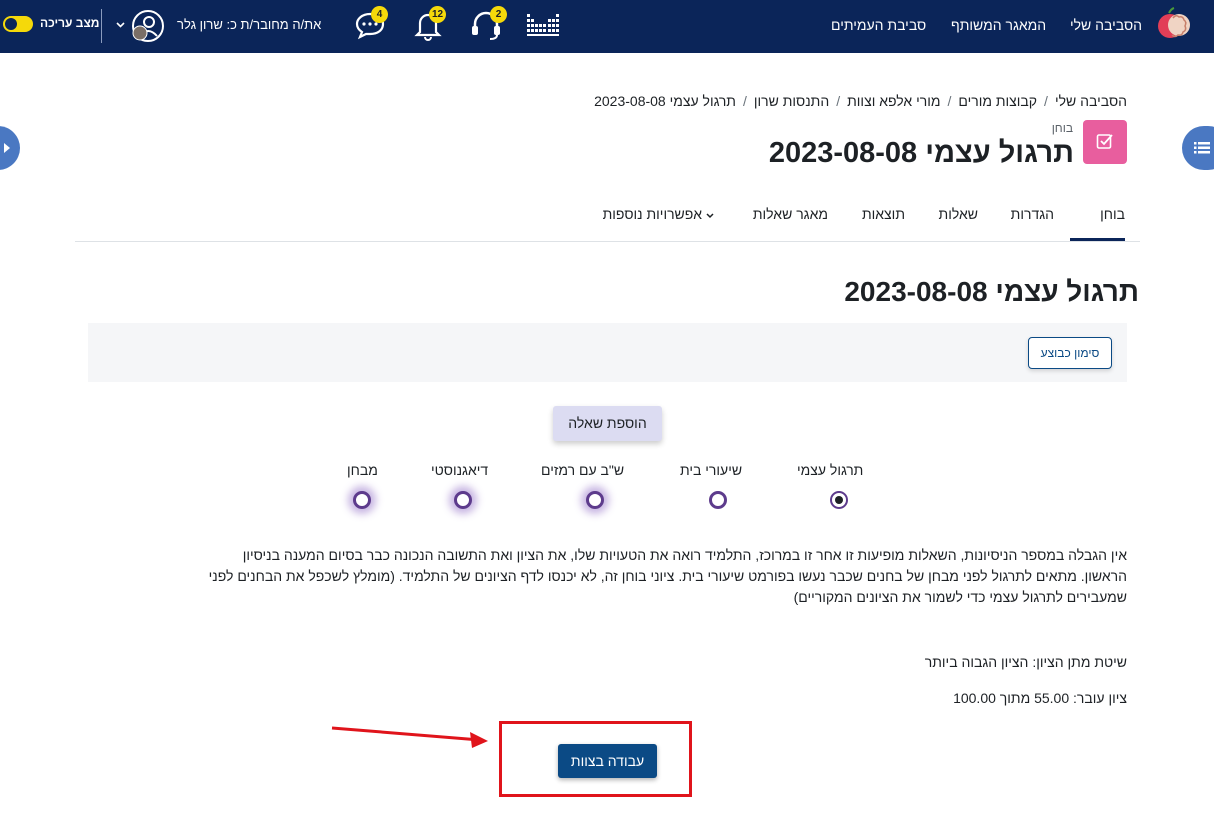 The height and width of the screenshot is (813, 1214). What do you see at coordinates (1091, 101) in the screenshot?
I see `breadcrumb-item: הסביבה שלי` at bounding box center [1091, 101].